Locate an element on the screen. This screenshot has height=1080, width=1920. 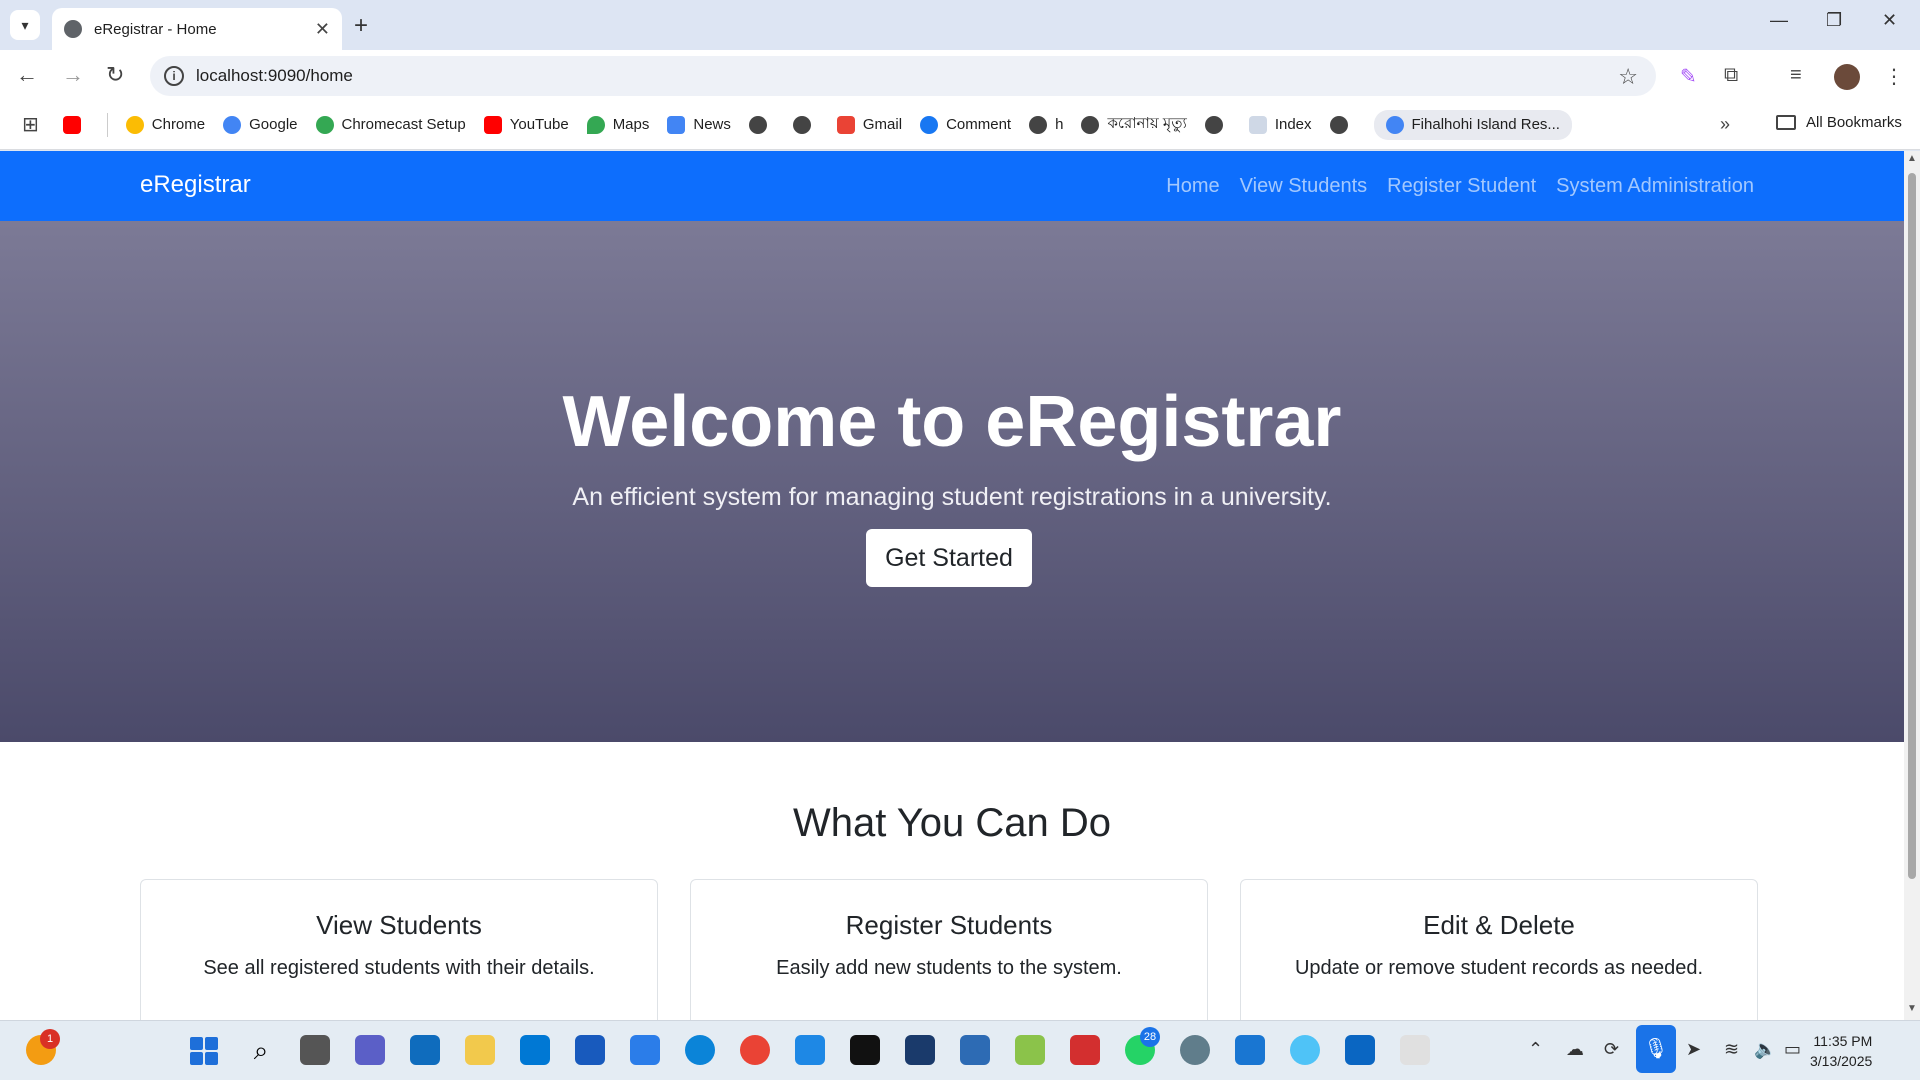
get-started-button: Get Started is located at coordinates (949, 558).